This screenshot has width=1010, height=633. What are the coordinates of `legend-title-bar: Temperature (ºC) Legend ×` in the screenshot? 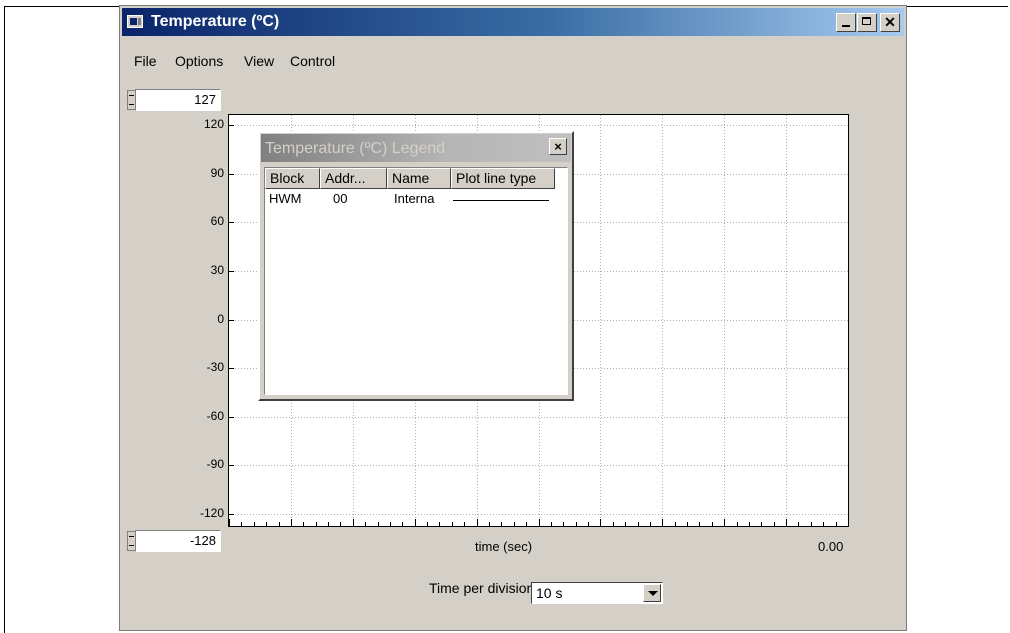 It's located at (416, 148).